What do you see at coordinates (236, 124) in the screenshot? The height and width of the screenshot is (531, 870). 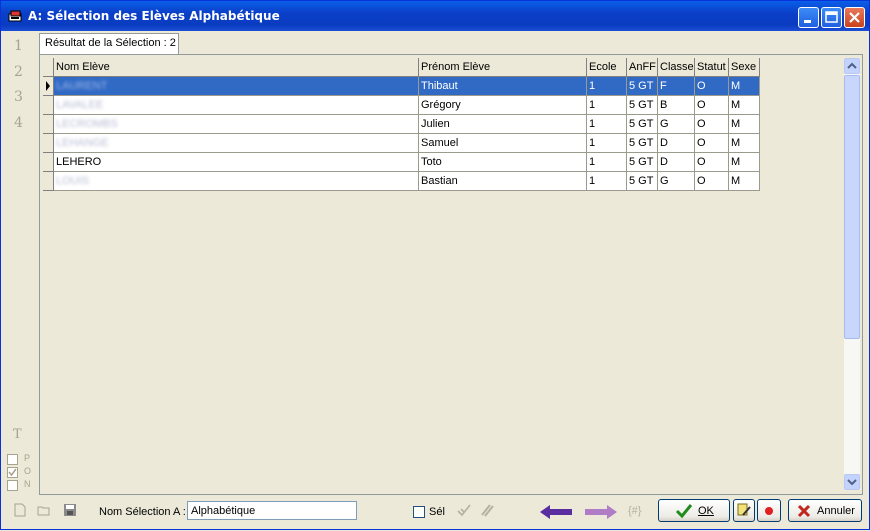 I see `cell-nom: LECROMBS` at bounding box center [236, 124].